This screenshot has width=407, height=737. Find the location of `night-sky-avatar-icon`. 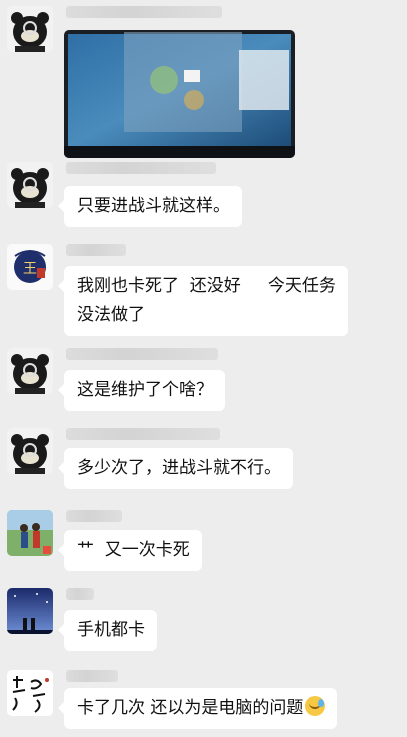

night-sky-avatar-icon is located at coordinates (30, 611).